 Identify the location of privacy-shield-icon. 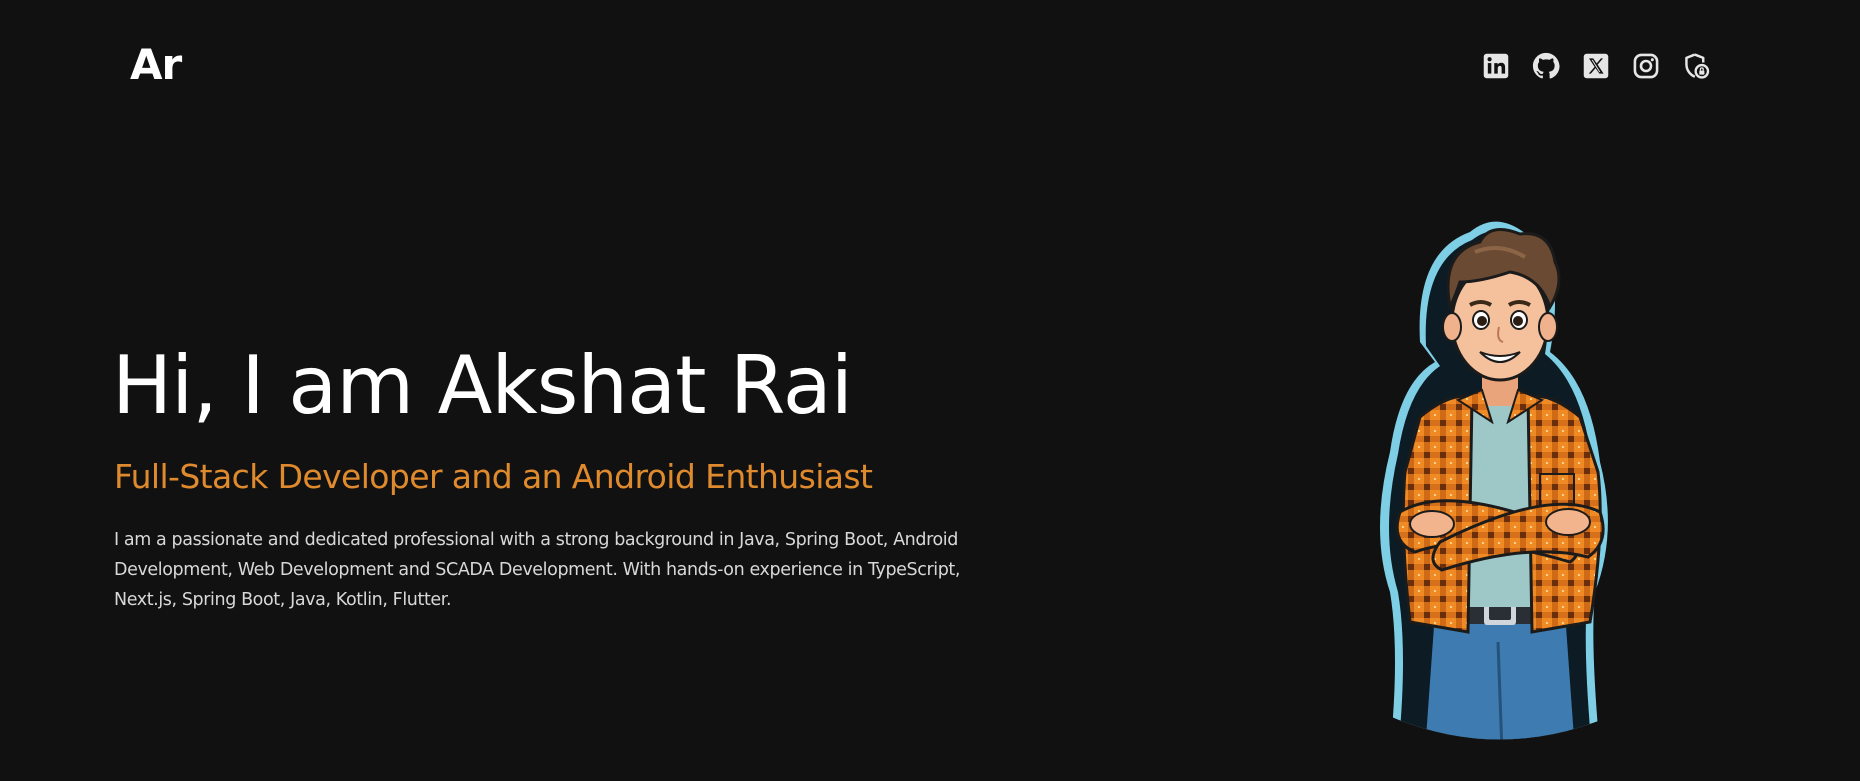
(1697, 66).